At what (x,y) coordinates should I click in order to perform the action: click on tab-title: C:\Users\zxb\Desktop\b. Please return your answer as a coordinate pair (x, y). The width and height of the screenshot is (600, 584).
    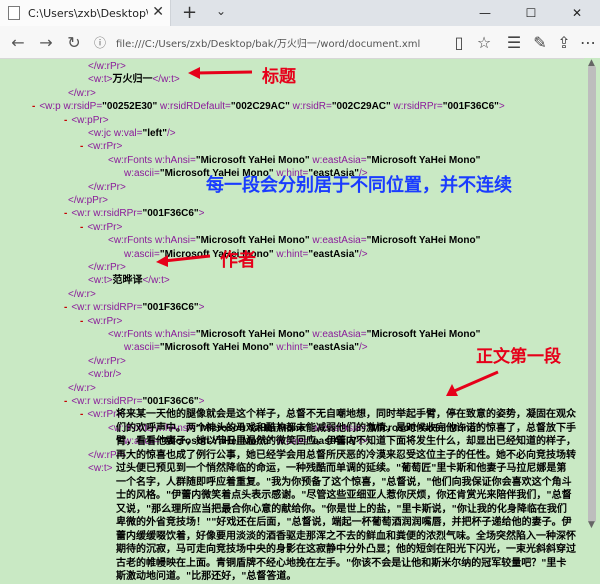
    Looking at the image, I should click on (88, 13).